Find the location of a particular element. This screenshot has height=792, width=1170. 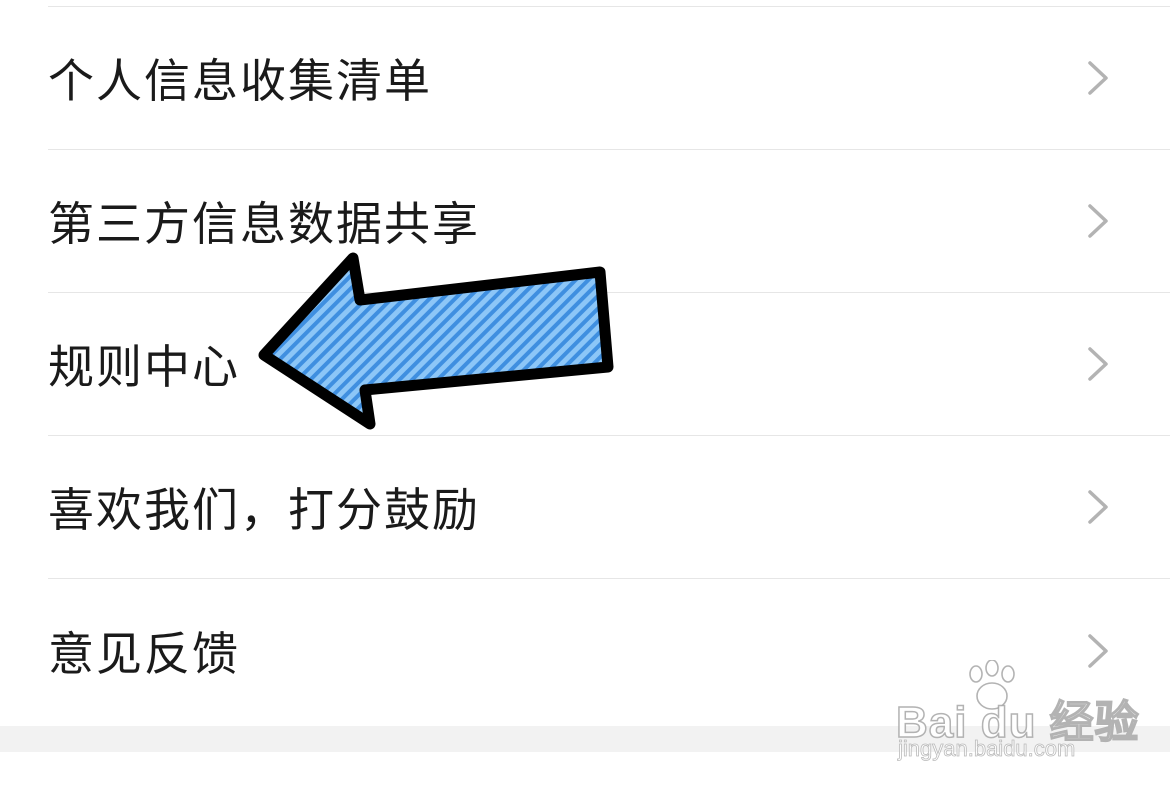

menu-item-label: 规则中心 is located at coordinates (144, 367).